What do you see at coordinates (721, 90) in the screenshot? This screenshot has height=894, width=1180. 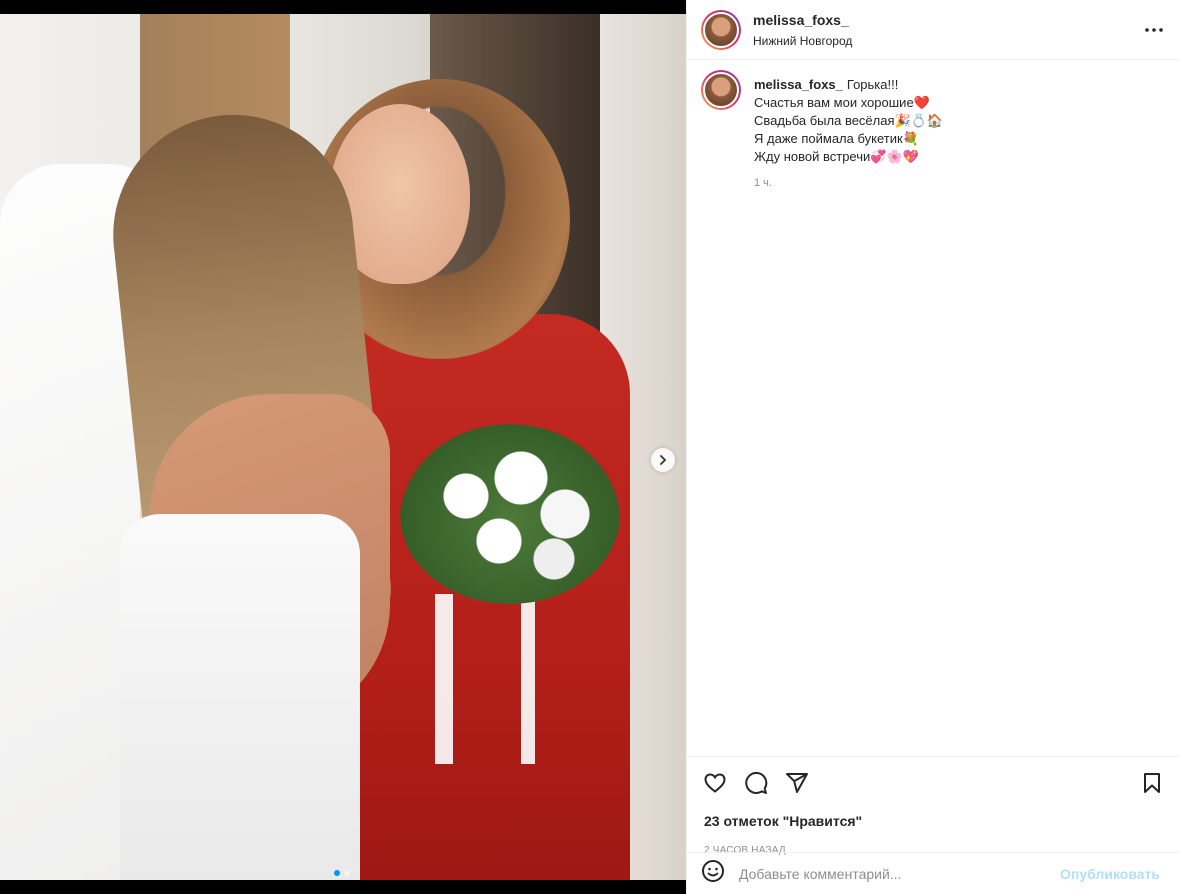 I see `caption-avatar` at bounding box center [721, 90].